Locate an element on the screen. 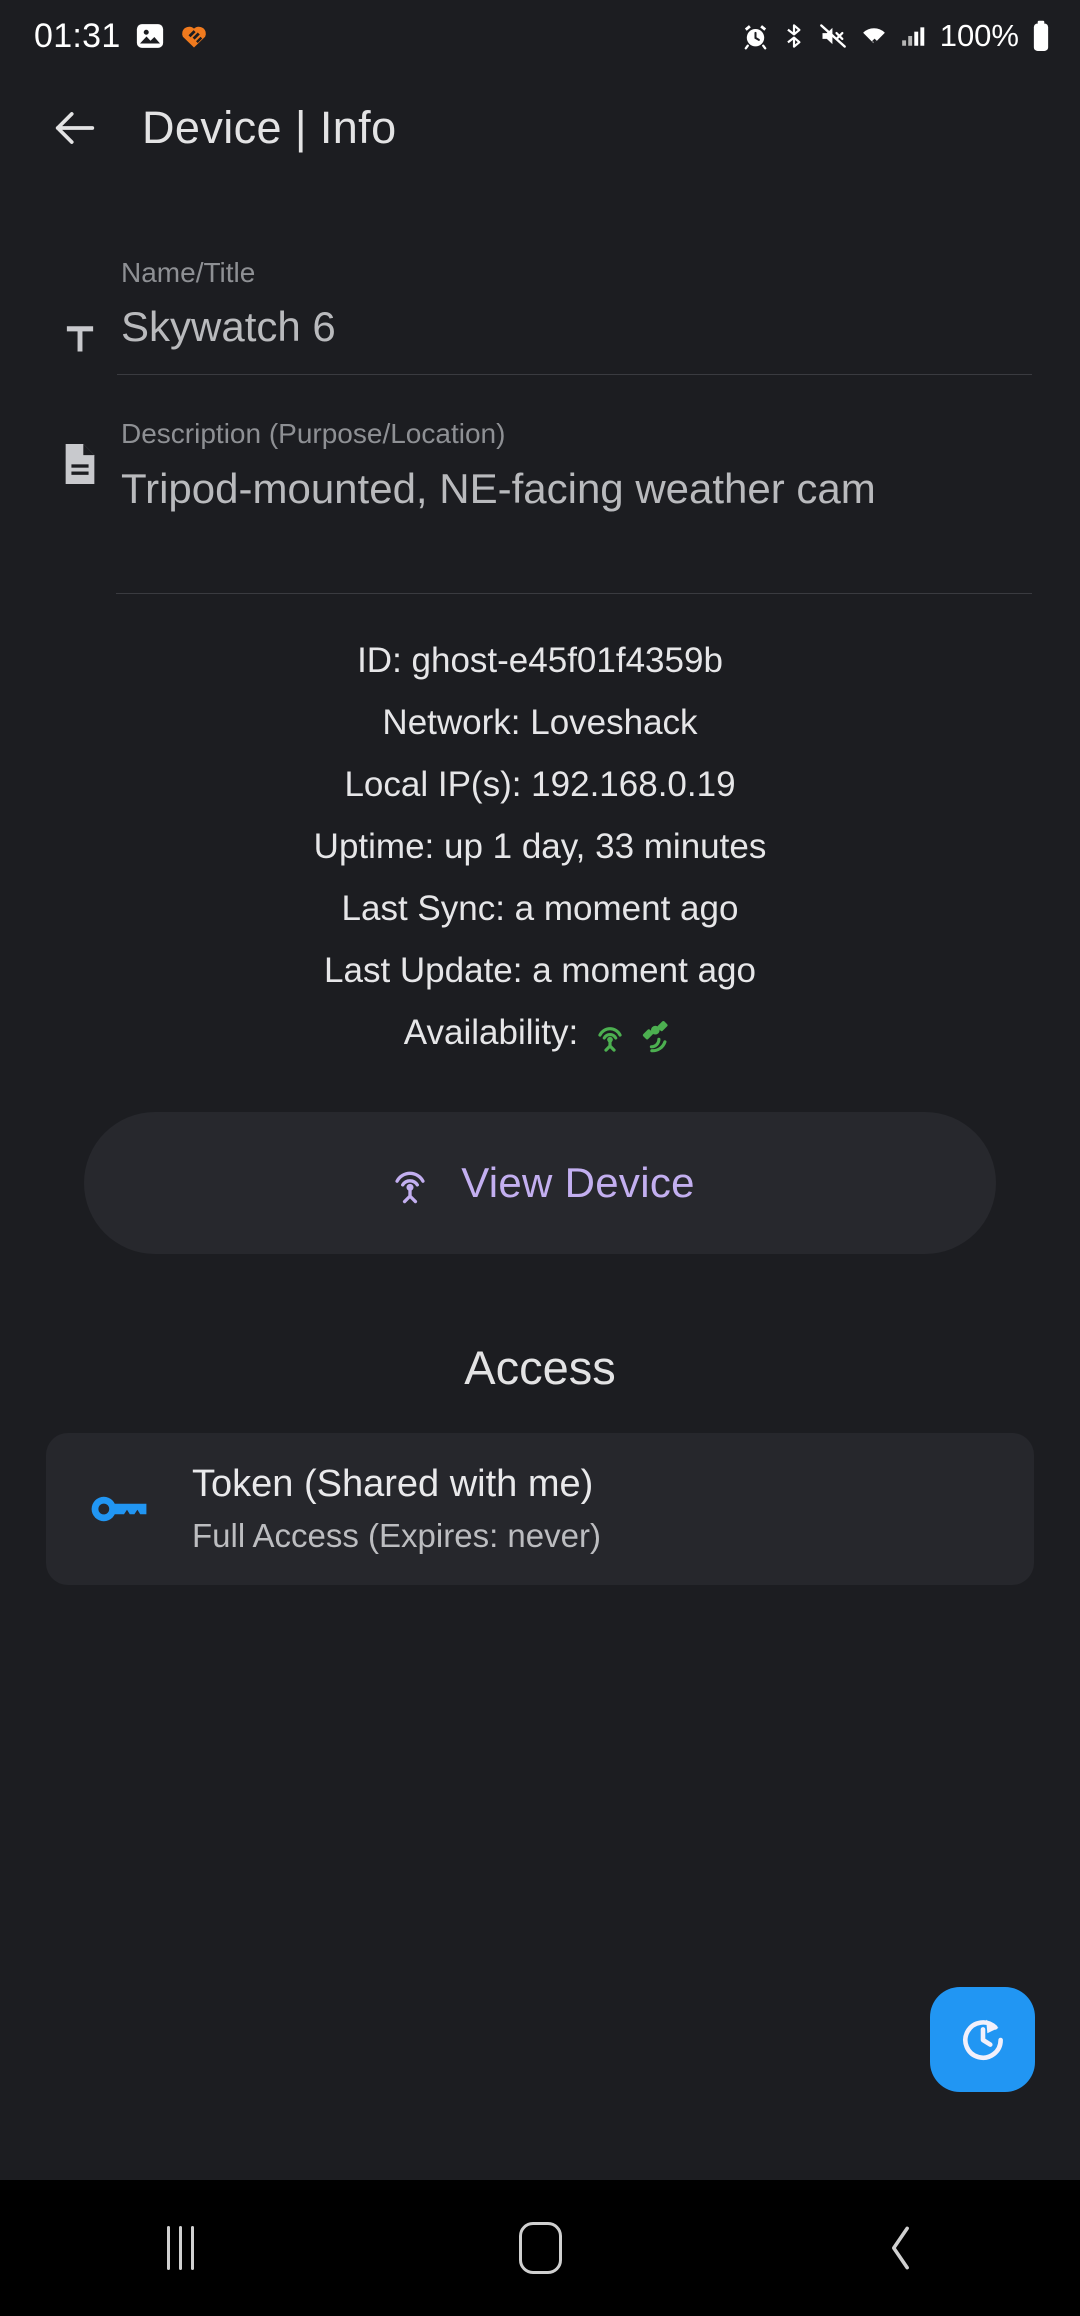 The height and width of the screenshot is (2316, 1080). satellite-icon is located at coordinates (658, 1036).